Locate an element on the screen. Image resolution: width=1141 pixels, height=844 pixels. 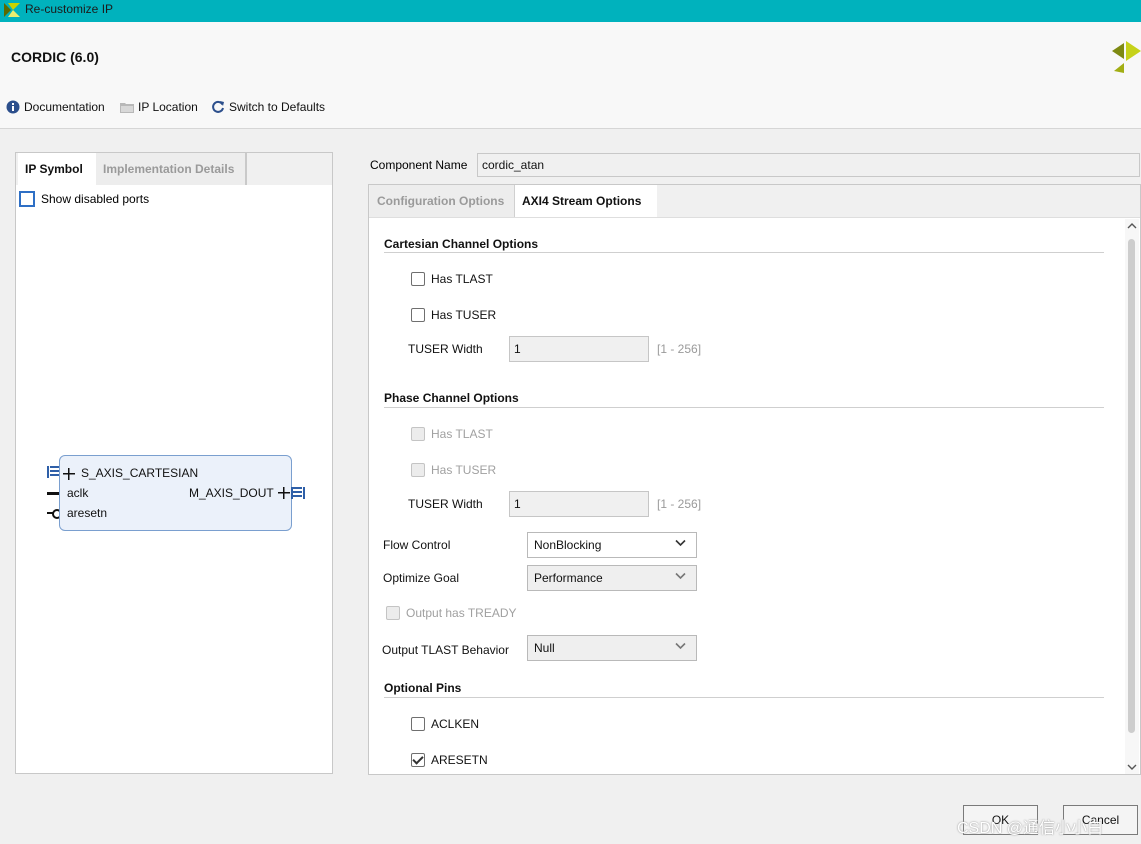
ip-title: CORDIC (6.0) is located at coordinates (55, 57).